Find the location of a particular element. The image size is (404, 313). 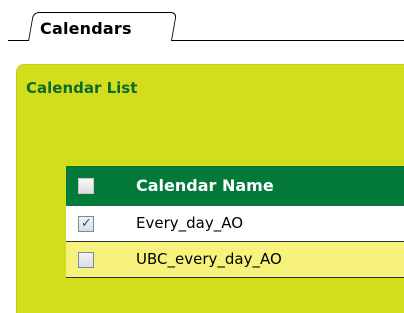

select-all-checkbox is located at coordinates (86, 186).